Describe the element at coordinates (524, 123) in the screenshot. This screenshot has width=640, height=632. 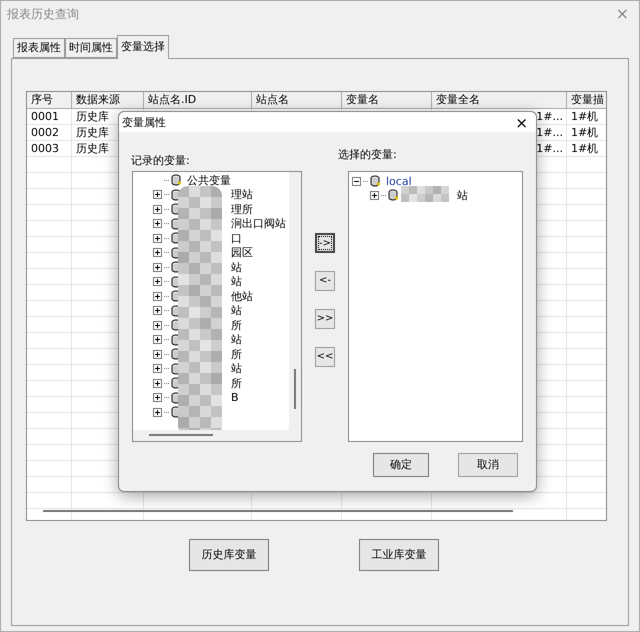
I see `close-button: ×` at that location.